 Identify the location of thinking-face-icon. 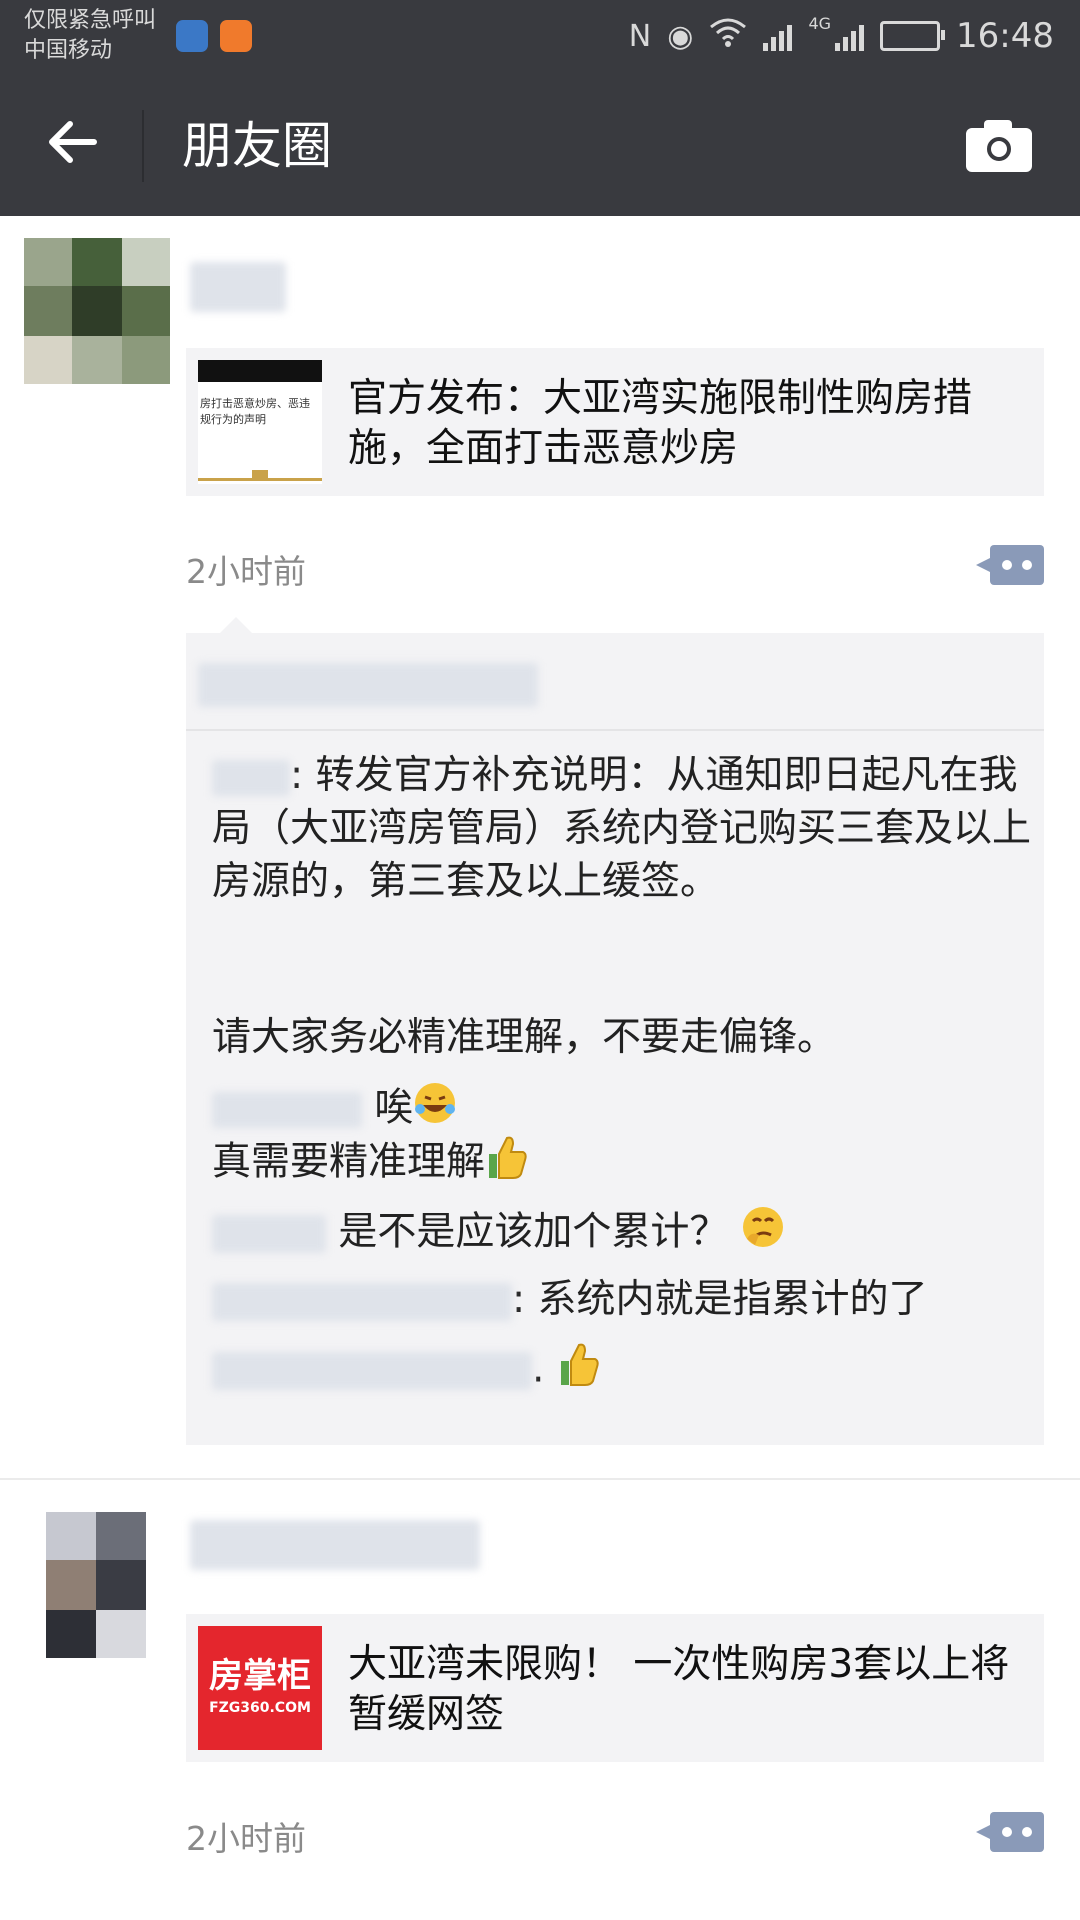
(763, 1234).